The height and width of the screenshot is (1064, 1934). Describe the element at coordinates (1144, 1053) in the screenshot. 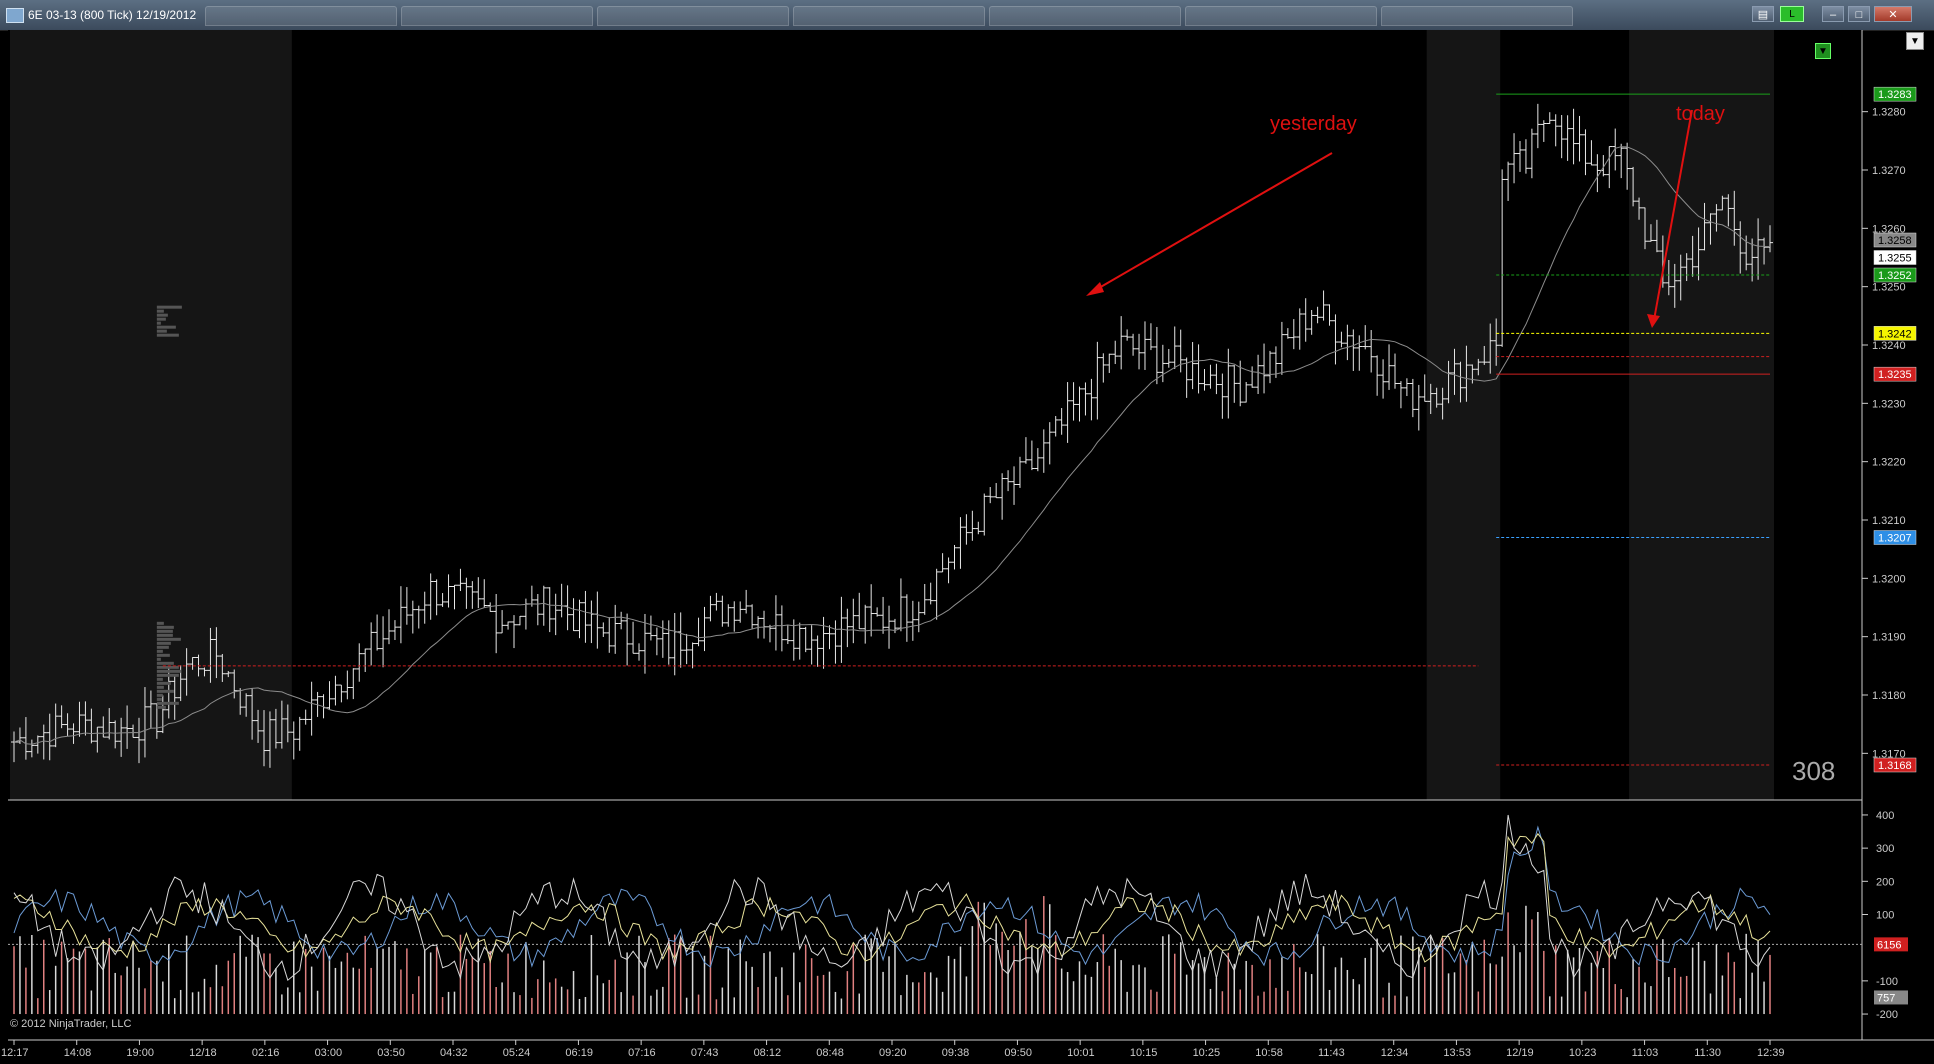

I see `time-tick-label: 10:15` at that location.